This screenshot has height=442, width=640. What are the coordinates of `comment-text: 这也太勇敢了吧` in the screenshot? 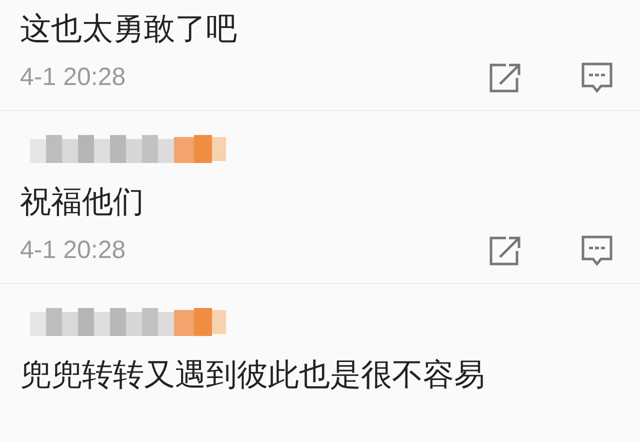 It's located at (129, 29).